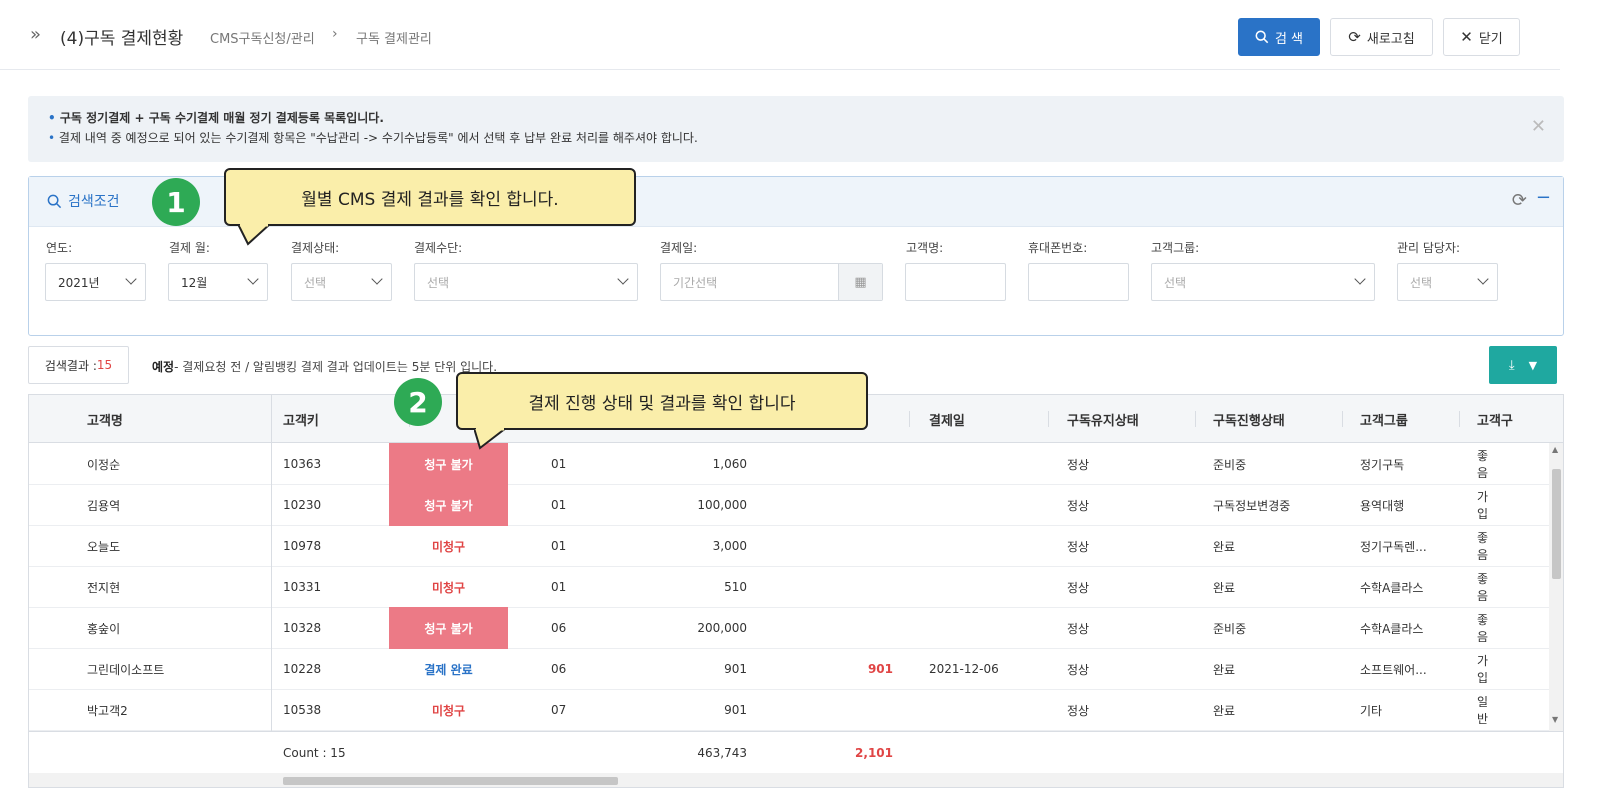  I want to click on grid-footer: Count : 15 463,743 2,101, so click(796, 752).